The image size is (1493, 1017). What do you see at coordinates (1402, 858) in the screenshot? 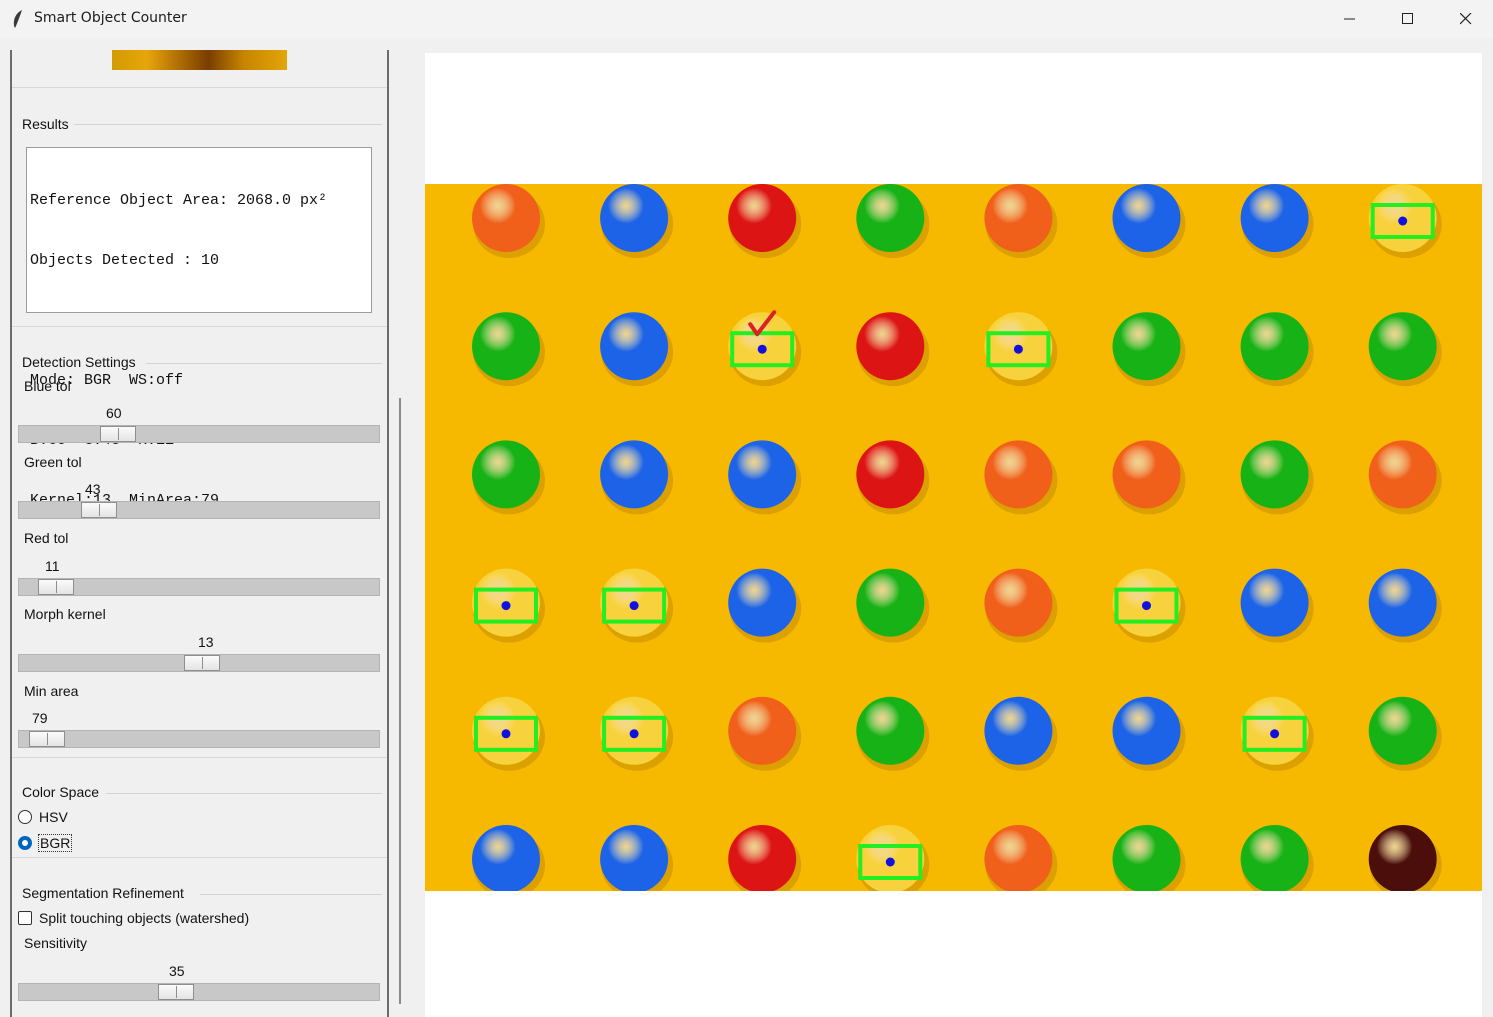
I see `candy-brown` at bounding box center [1402, 858].